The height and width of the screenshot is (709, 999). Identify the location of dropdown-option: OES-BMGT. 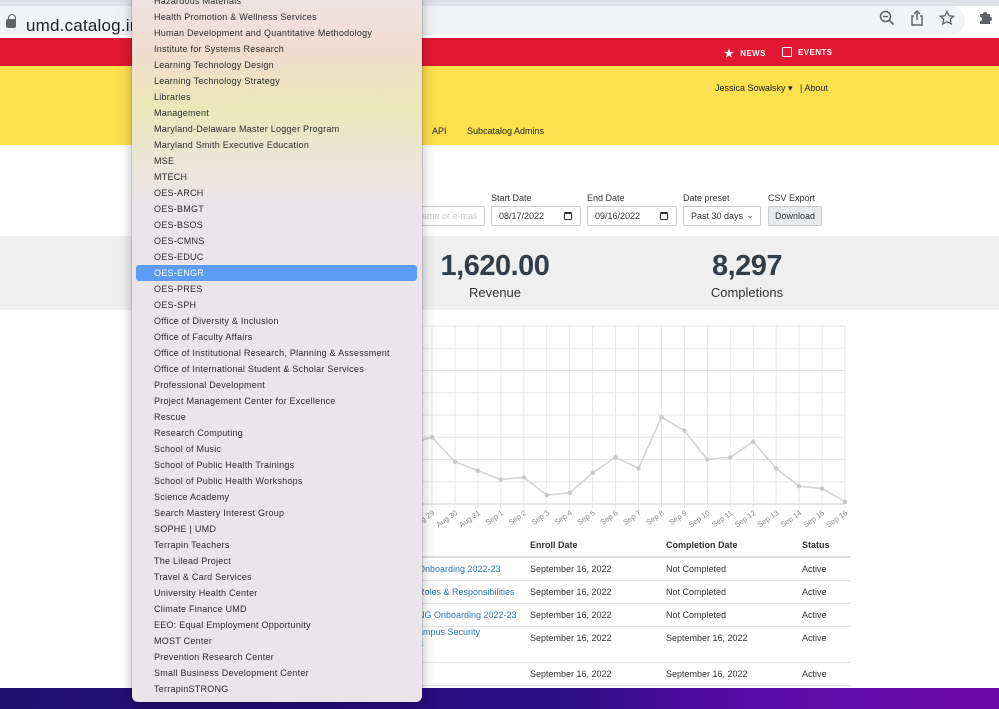
(276, 209).